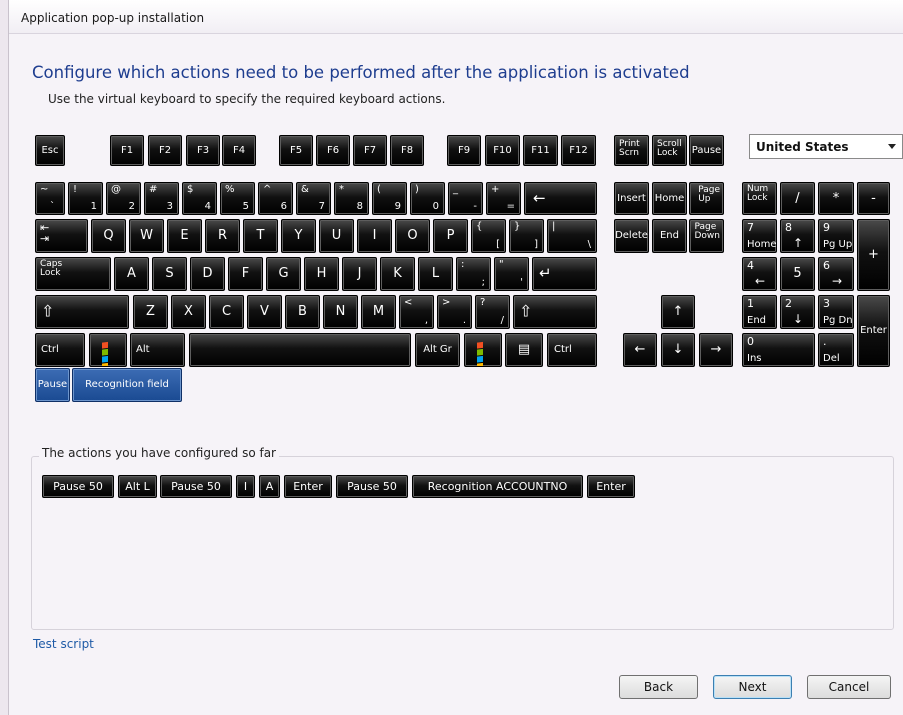 Image resolution: width=903 pixels, height=715 pixels. What do you see at coordinates (631, 236) in the screenshot?
I see `key-delete: Delete` at bounding box center [631, 236].